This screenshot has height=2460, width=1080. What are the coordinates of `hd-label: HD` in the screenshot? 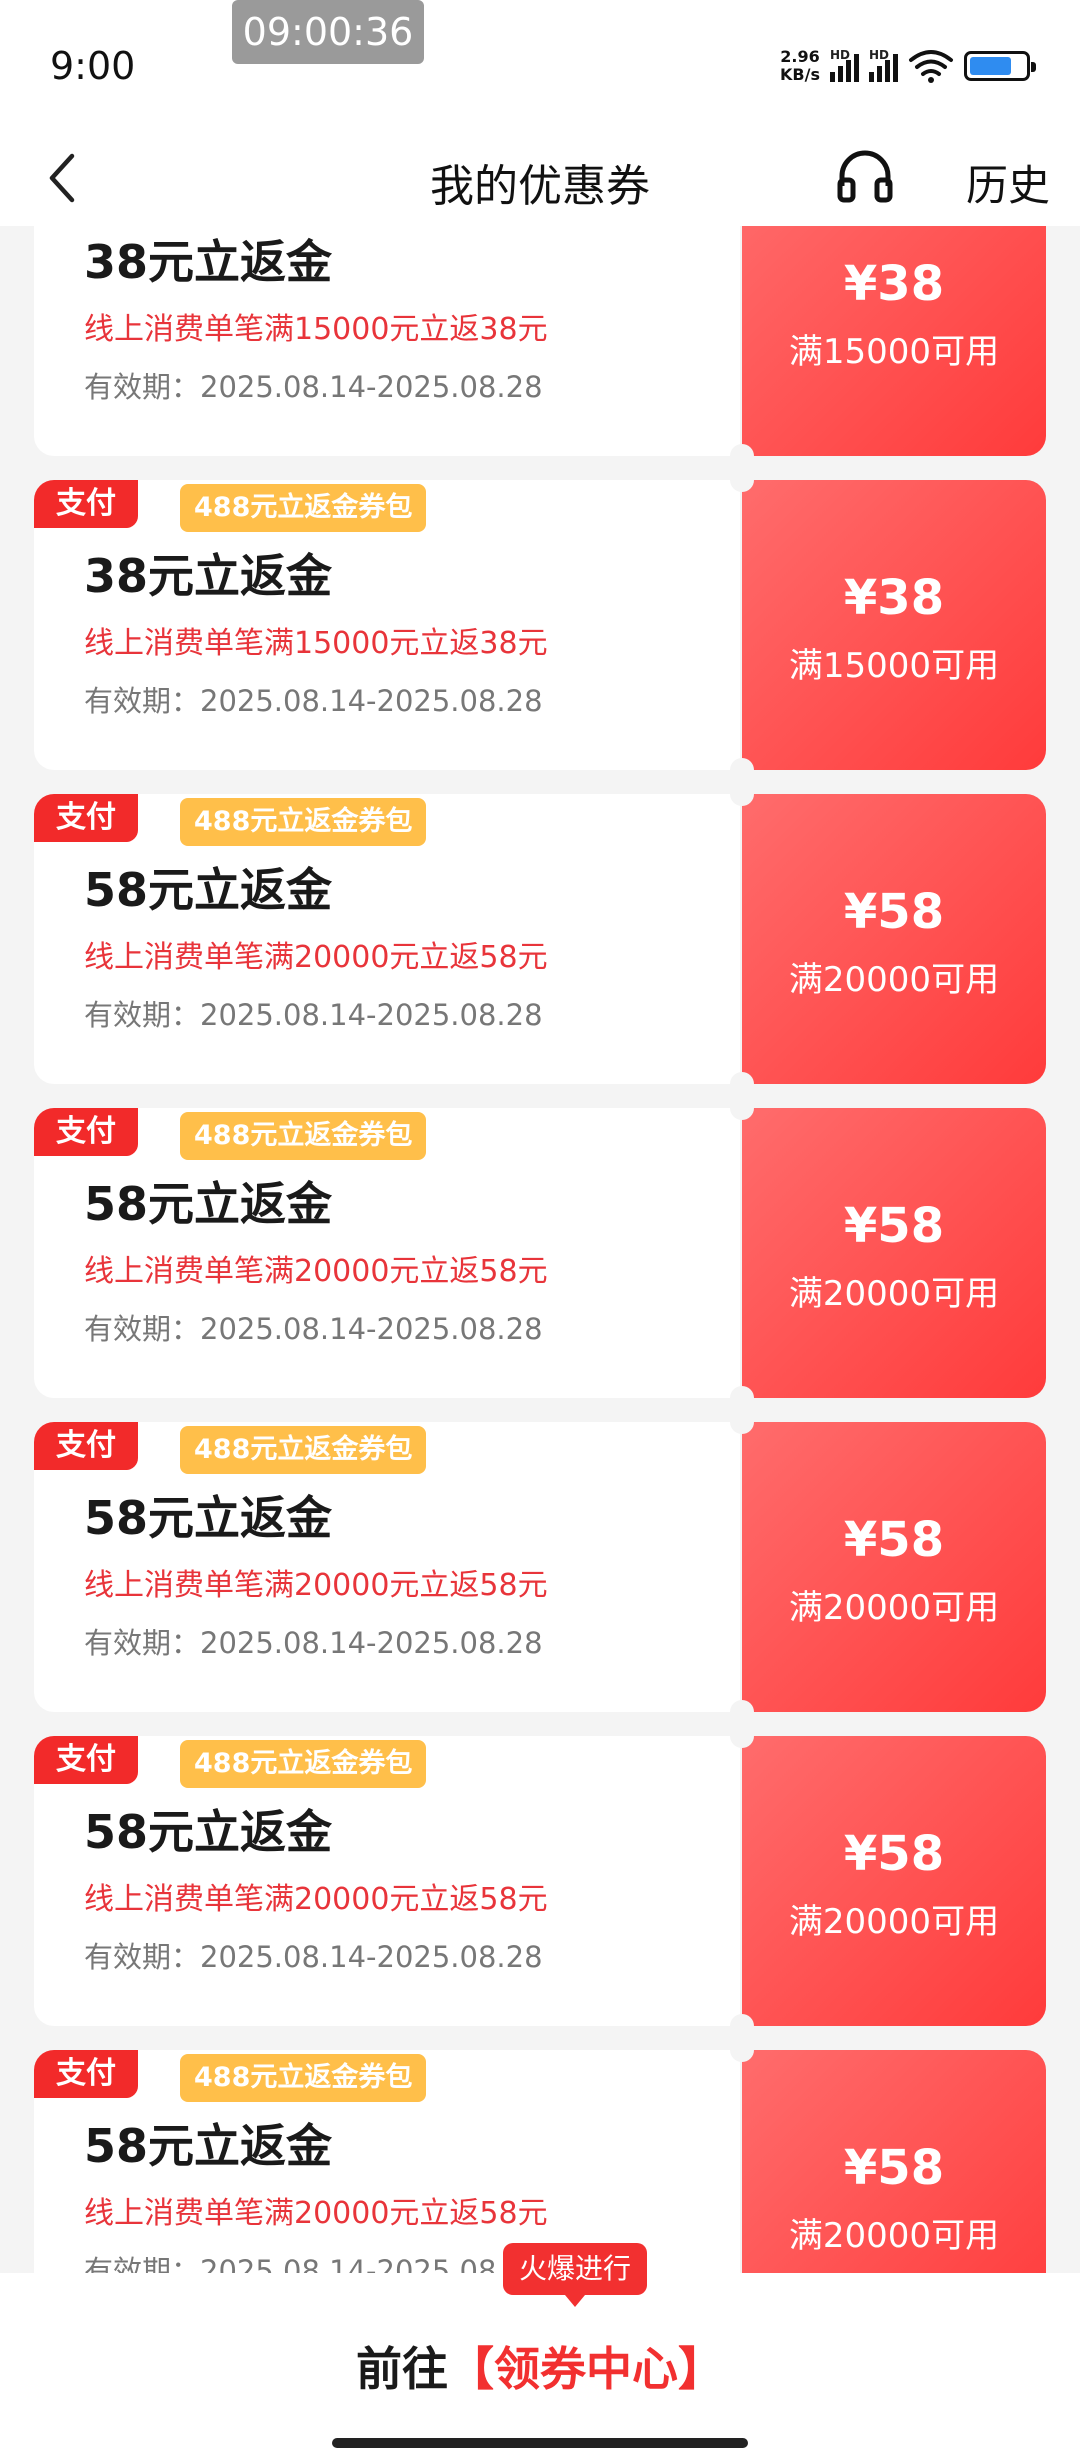 It's located at (840, 55).